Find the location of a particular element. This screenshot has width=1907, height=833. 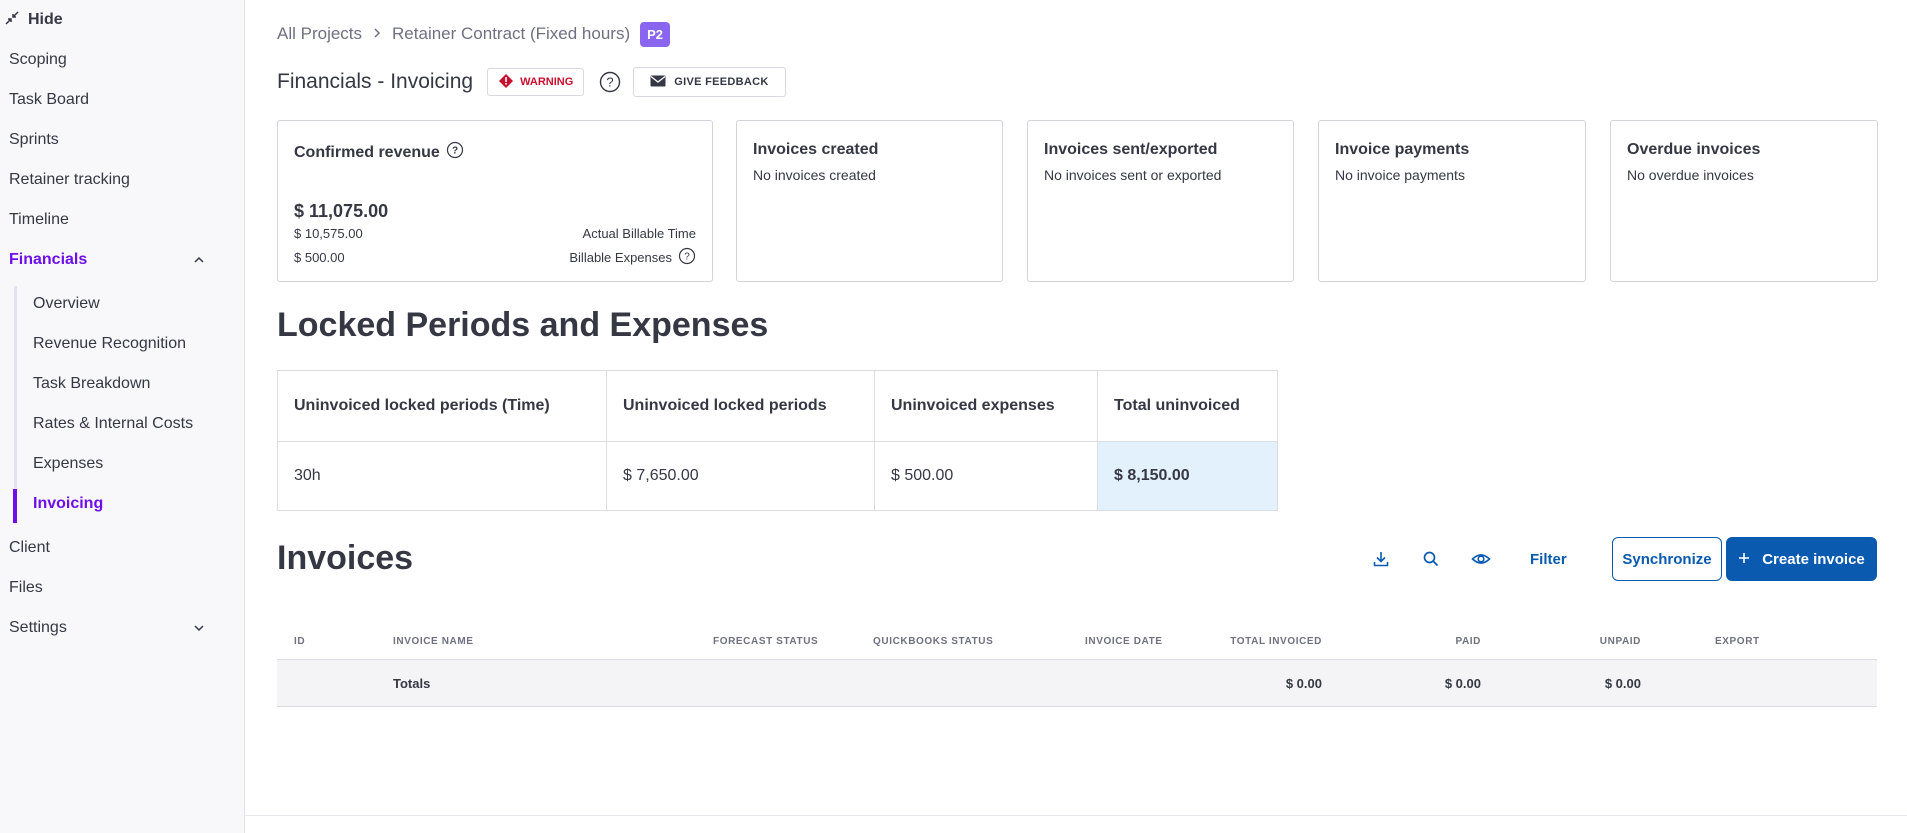

warning-badge: WARNING is located at coordinates (536, 82).